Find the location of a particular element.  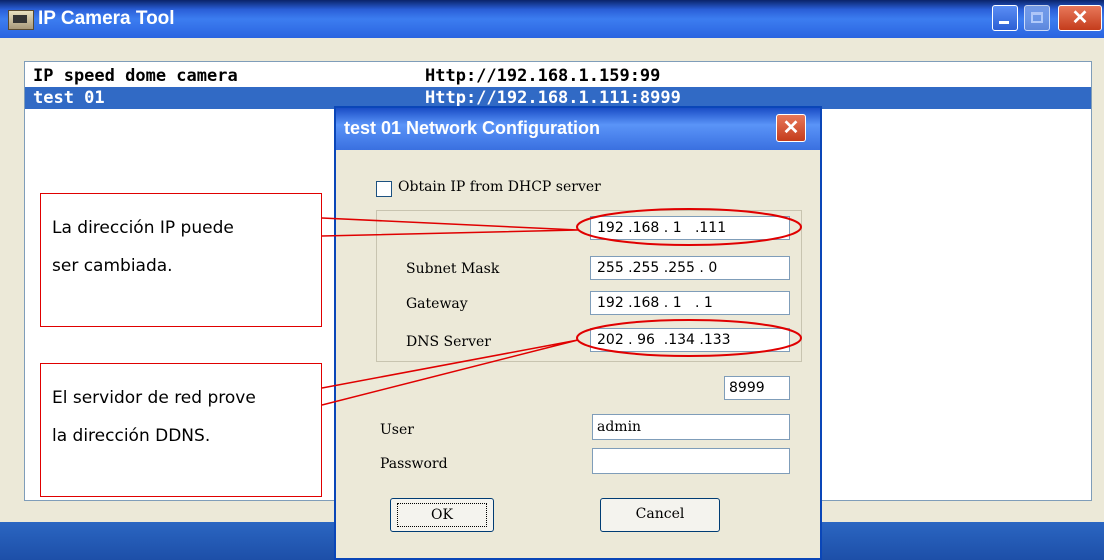

dialog-title: test 01 Network Configuration is located at coordinates (472, 128).